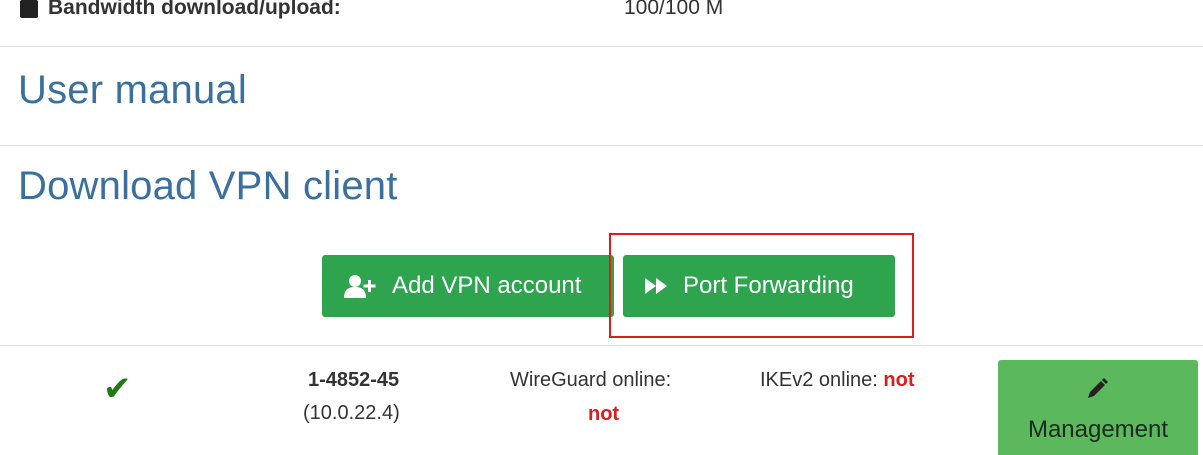 The width and height of the screenshot is (1203, 455). Describe the element at coordinates (657, 286) in the screenshot. I see `fast-forward-icon` at that location.